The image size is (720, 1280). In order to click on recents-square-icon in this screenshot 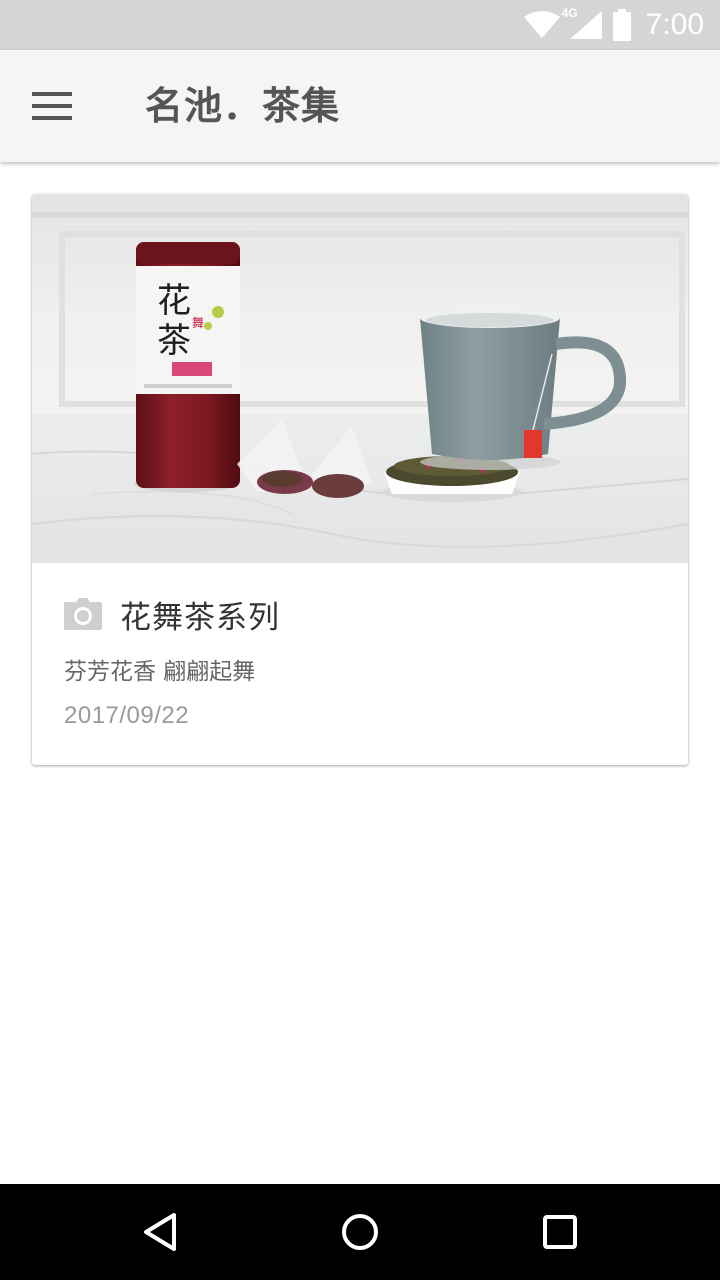, I will do `click(560, 1232)`.